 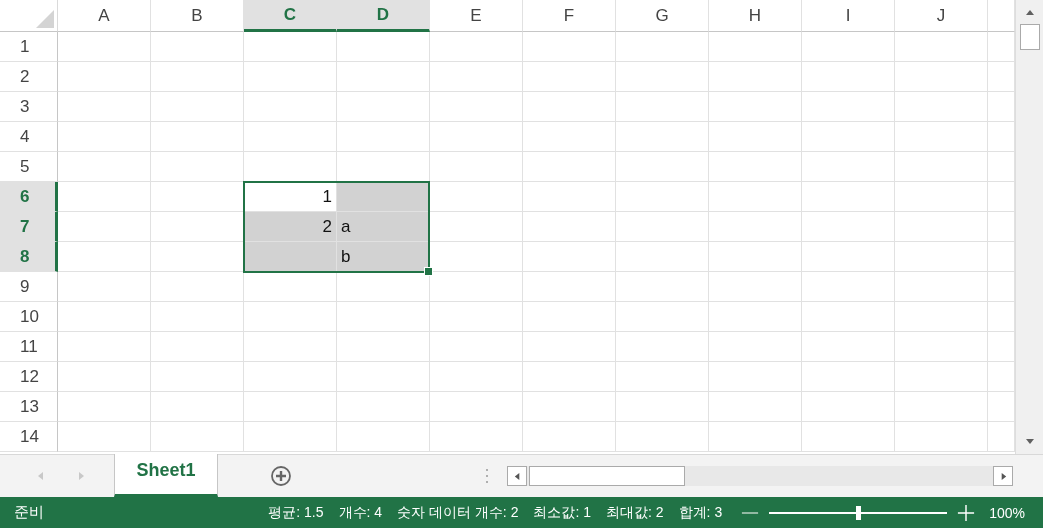 What do you see at coordinates (296, 512) in the screenshot?
I see `status-stat: 평균: 1.5` at bounding box center [296, 512].